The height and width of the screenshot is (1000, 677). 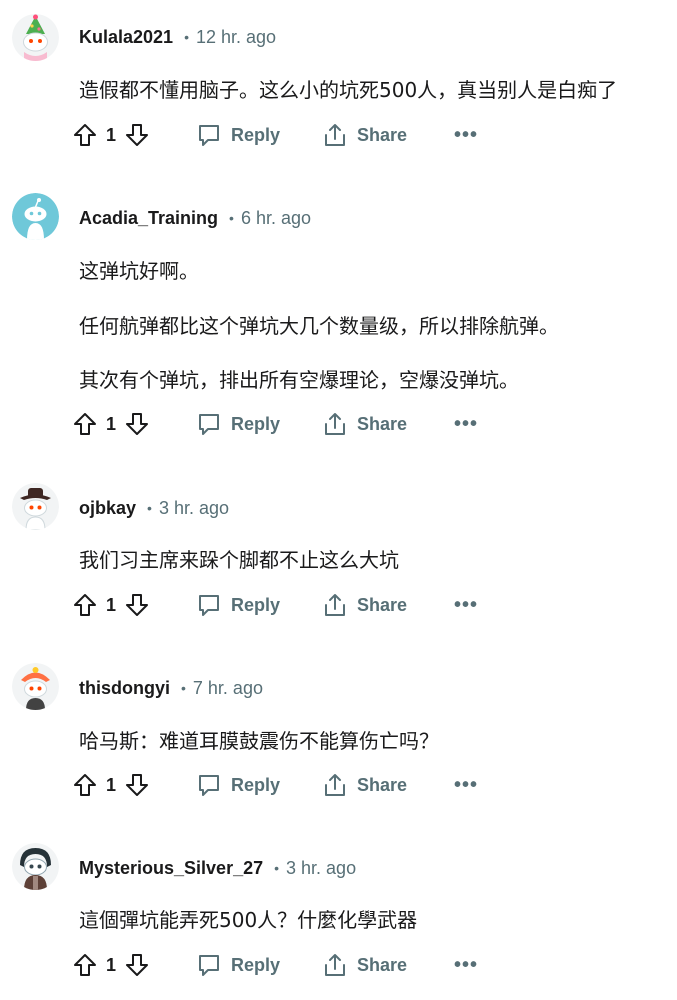 What do you see at coordinates (348, 90) in the screenshot?
I see `comment-text: 造假都不懂用脑子。这么小的坑死500人，真当别人是白痴了` at bounding box center [348, 90].